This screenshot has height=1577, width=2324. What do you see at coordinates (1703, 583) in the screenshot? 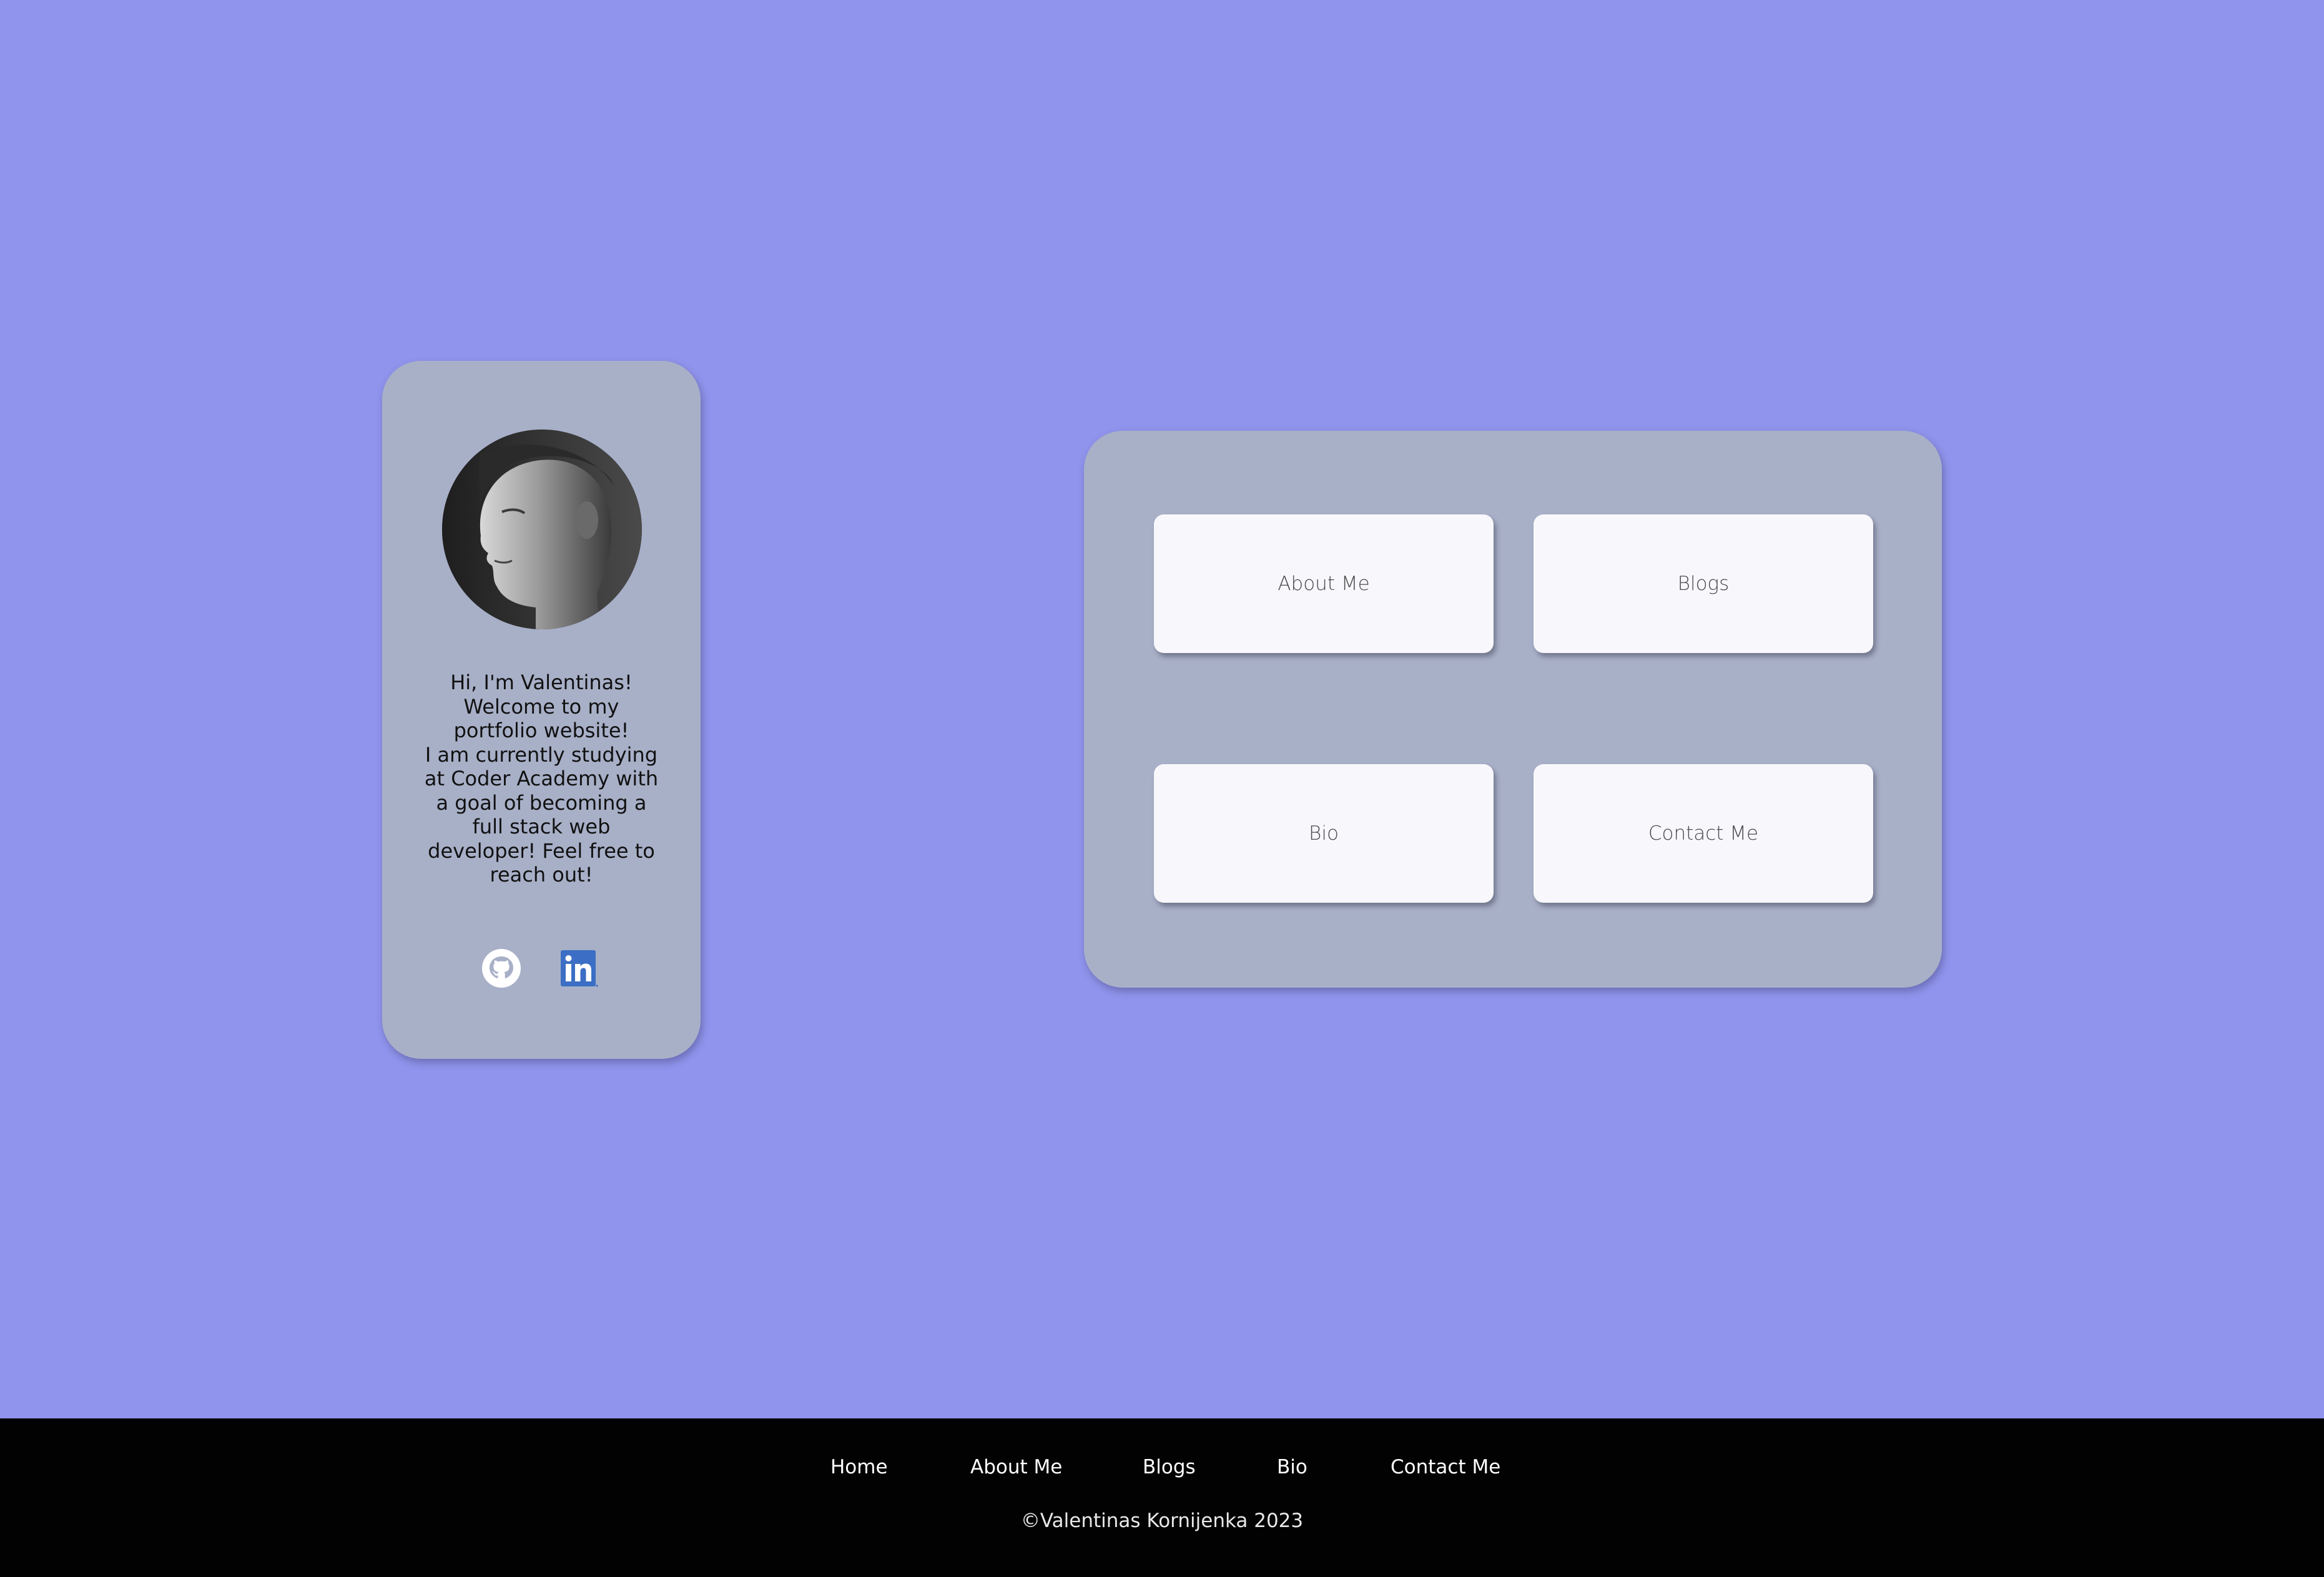
I see `blogs-card: Blogs` at bounding box center [1703, 583].